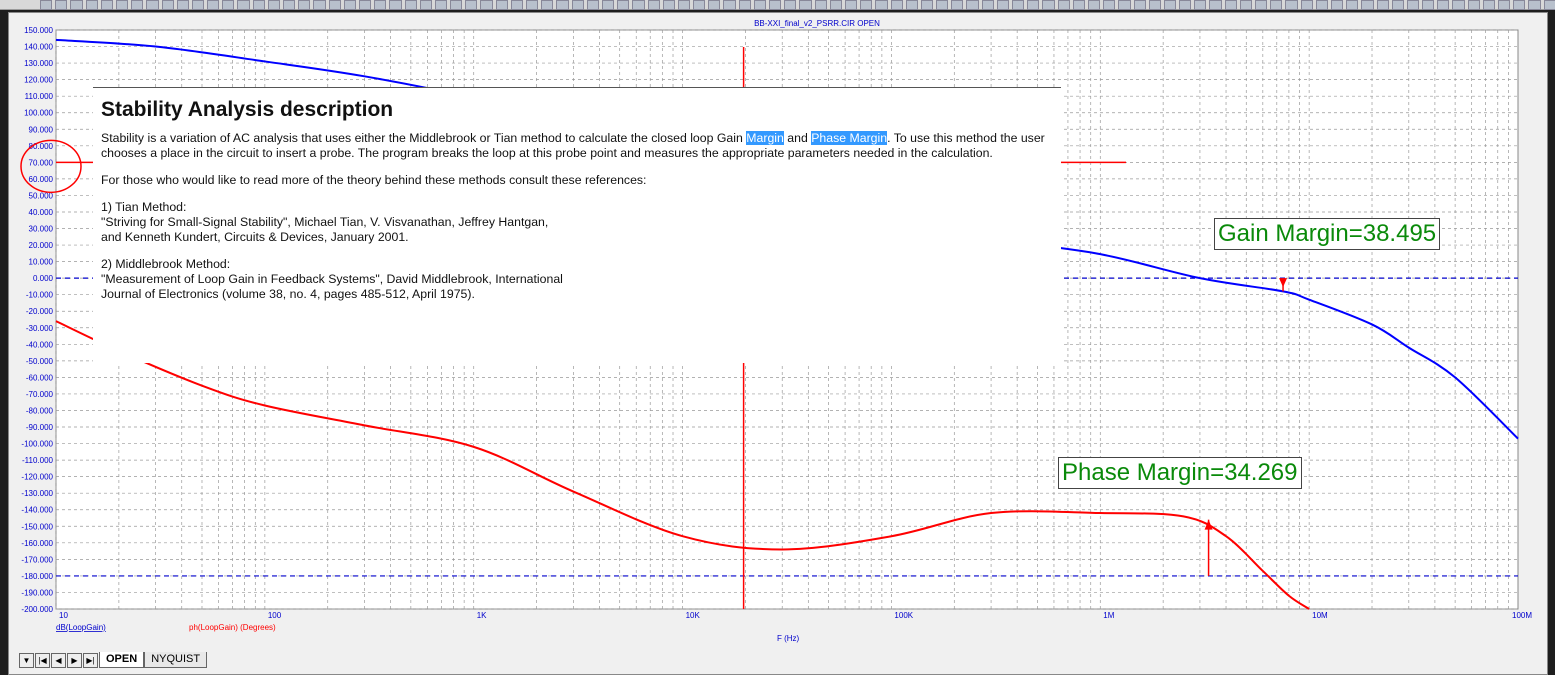 The image size is (1555, 675). What do you see at coordinates (90, 660) in the screenshot?
I see `nav-last-button: ▶|` at bounding box center [90, 660].